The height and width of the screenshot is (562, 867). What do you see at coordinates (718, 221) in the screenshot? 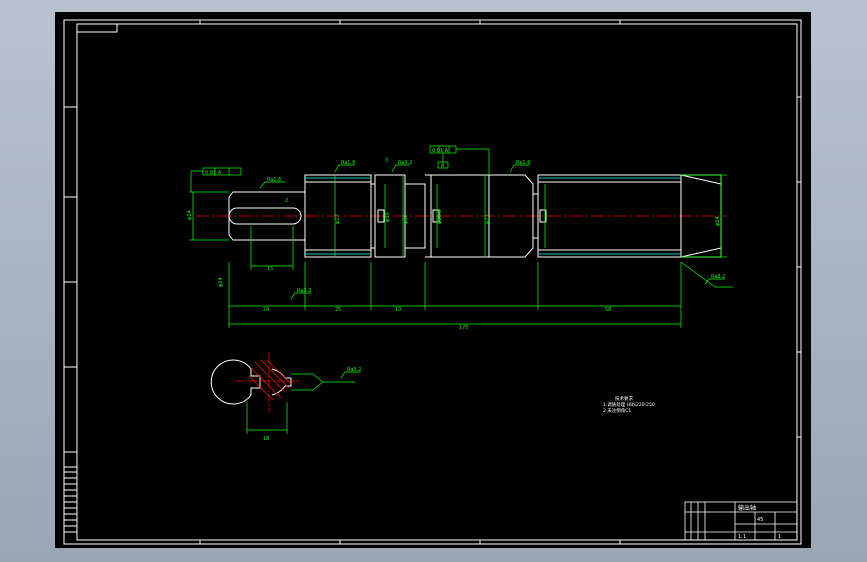
I see `dia-right: φ24` at bounding box center [718, 221].